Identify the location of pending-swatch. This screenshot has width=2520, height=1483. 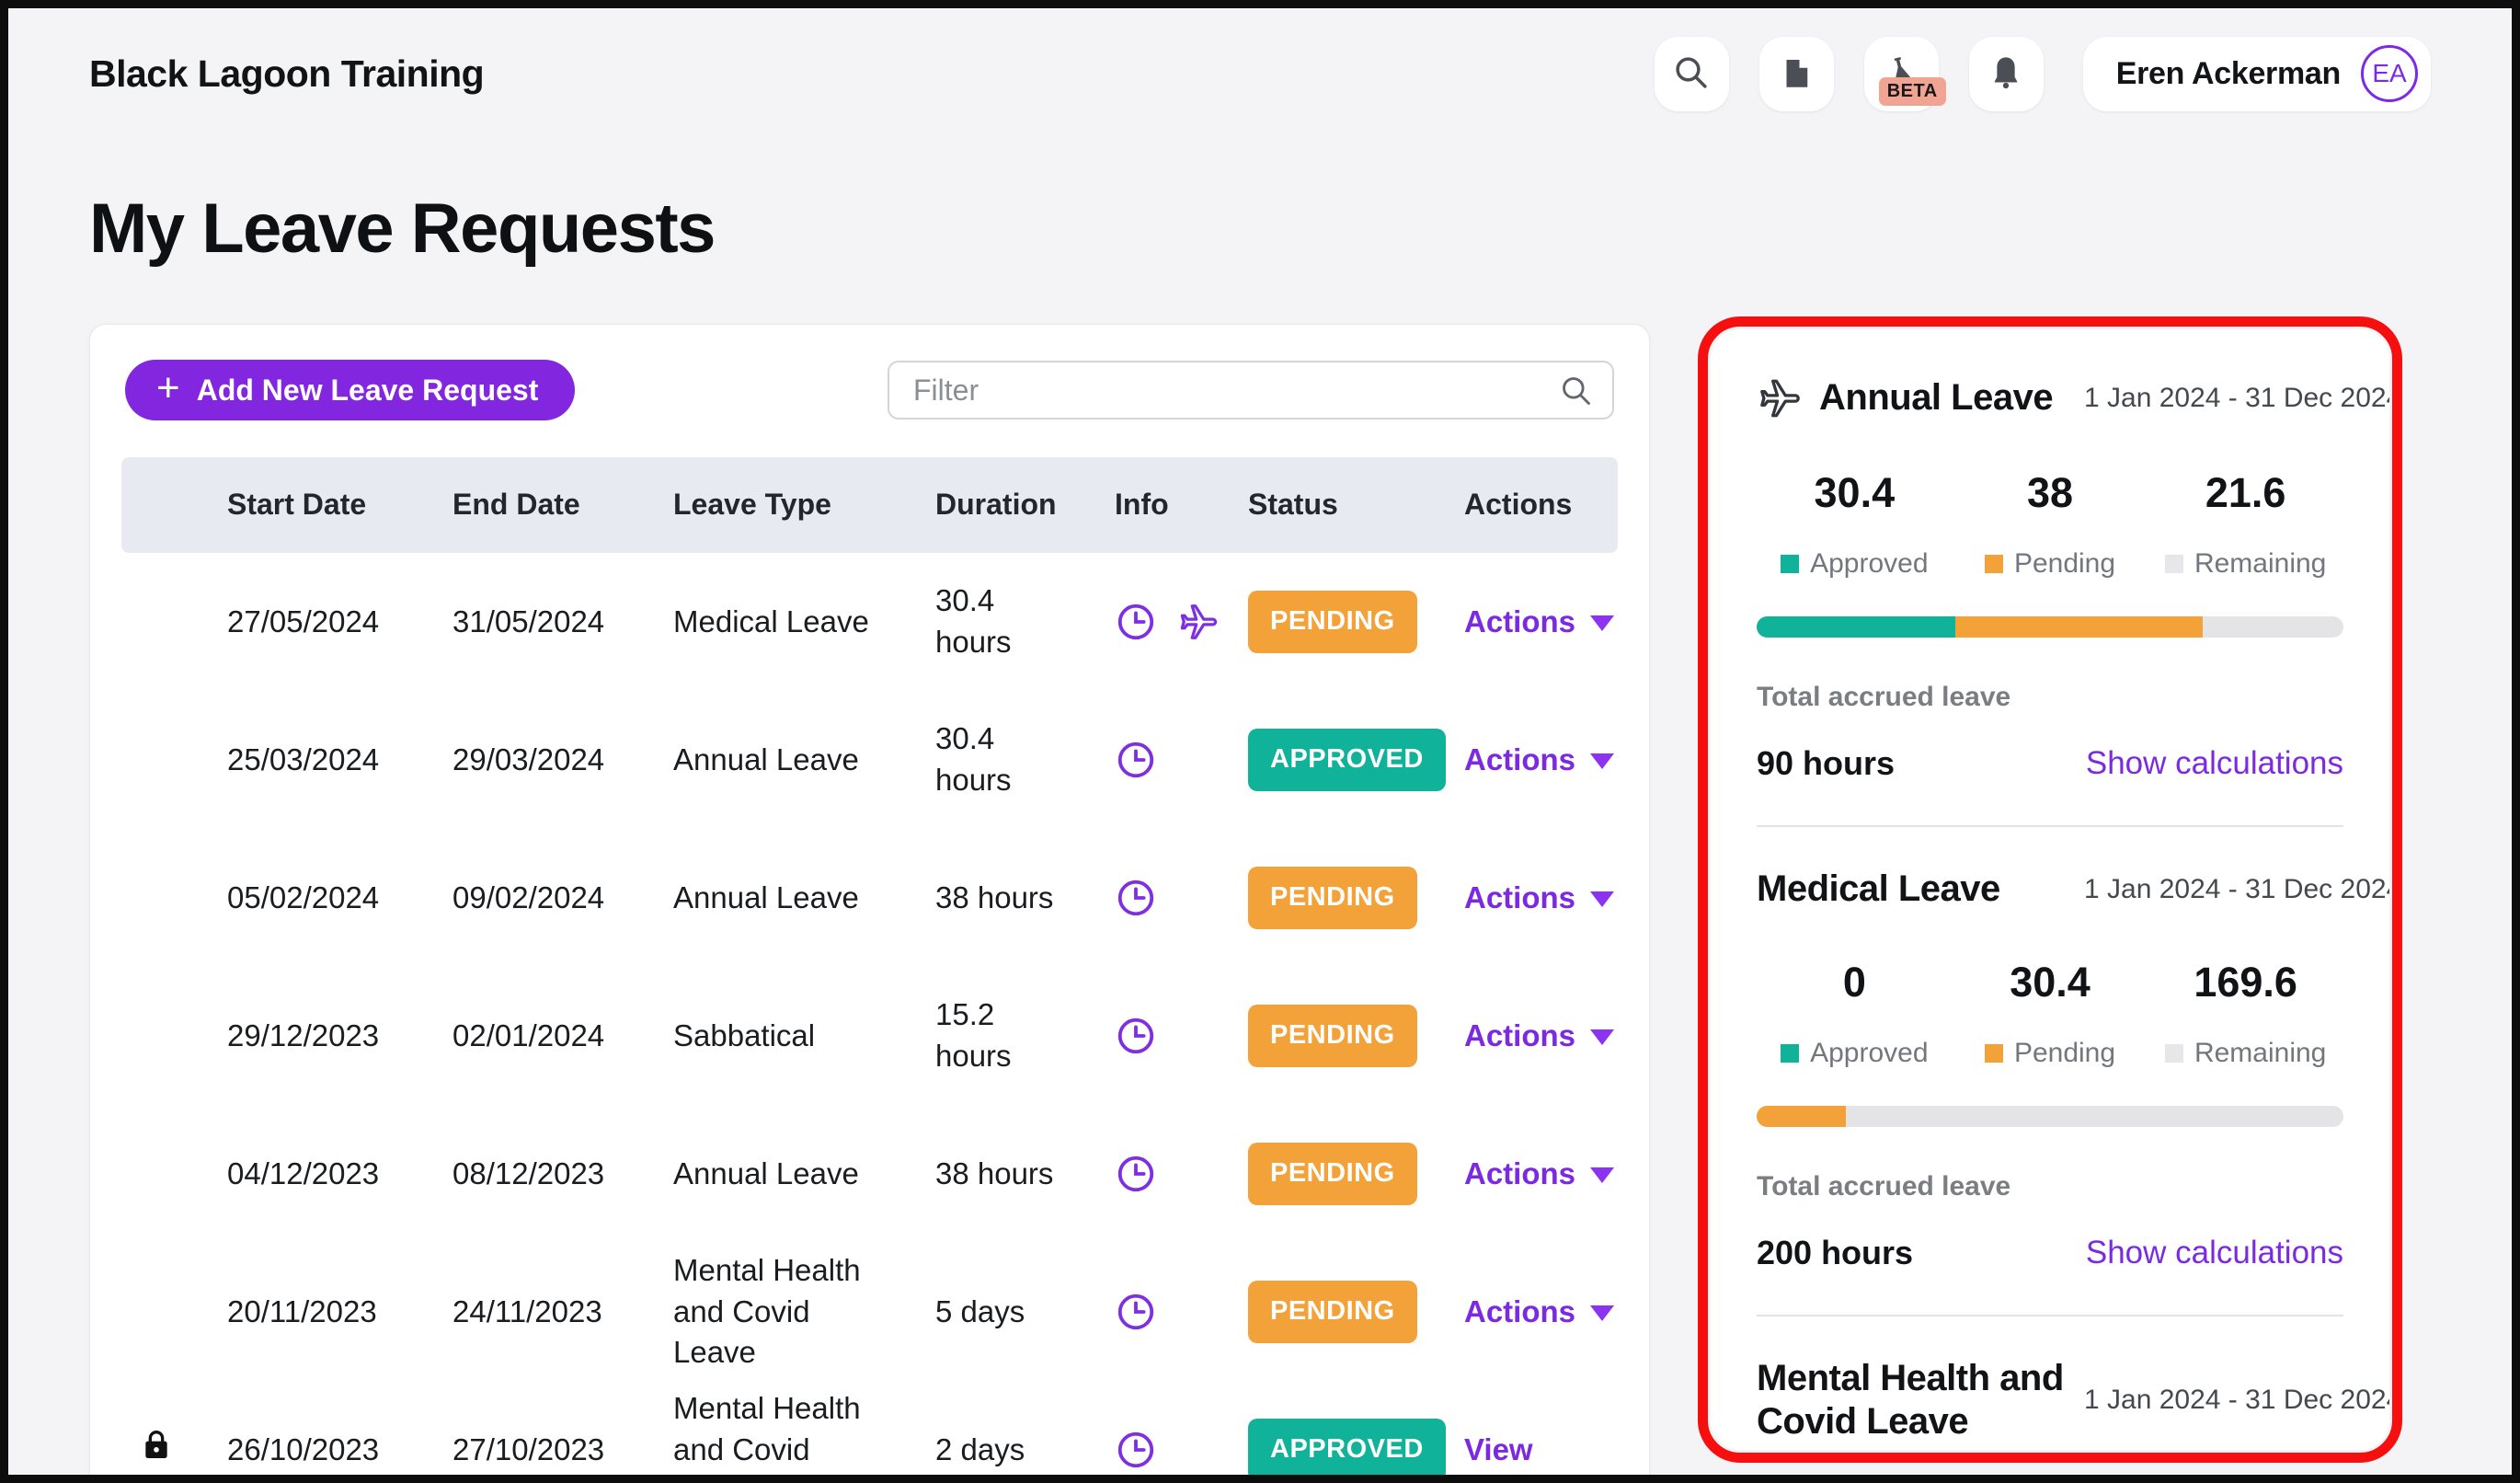
(1993, 564).